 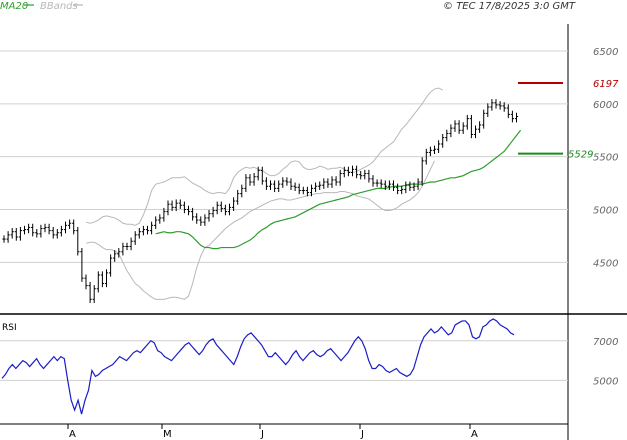 What do you see at coordinates (568, 120) in the screenshot?
I see `price-levels: 6197 5529` at bounding box center [568, 120].